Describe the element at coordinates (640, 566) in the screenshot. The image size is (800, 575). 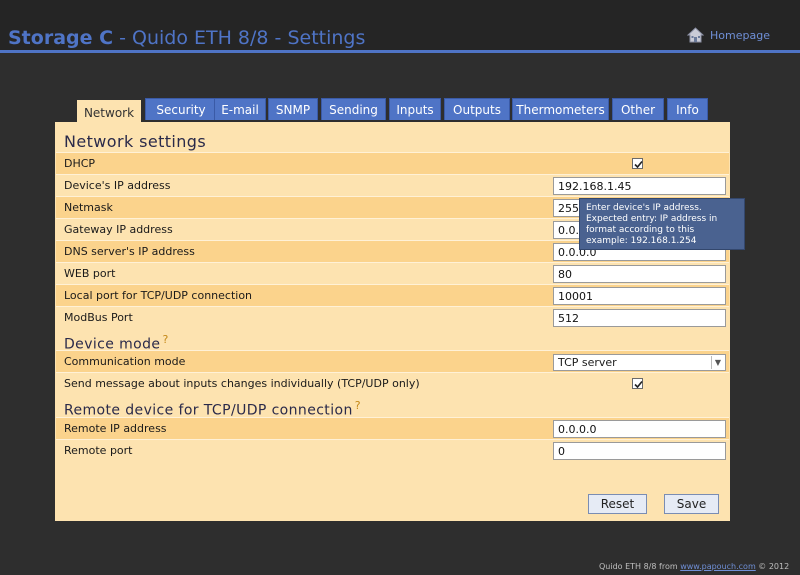
I see `footer-prefix: Quido ETH 8/8 from` at that location.